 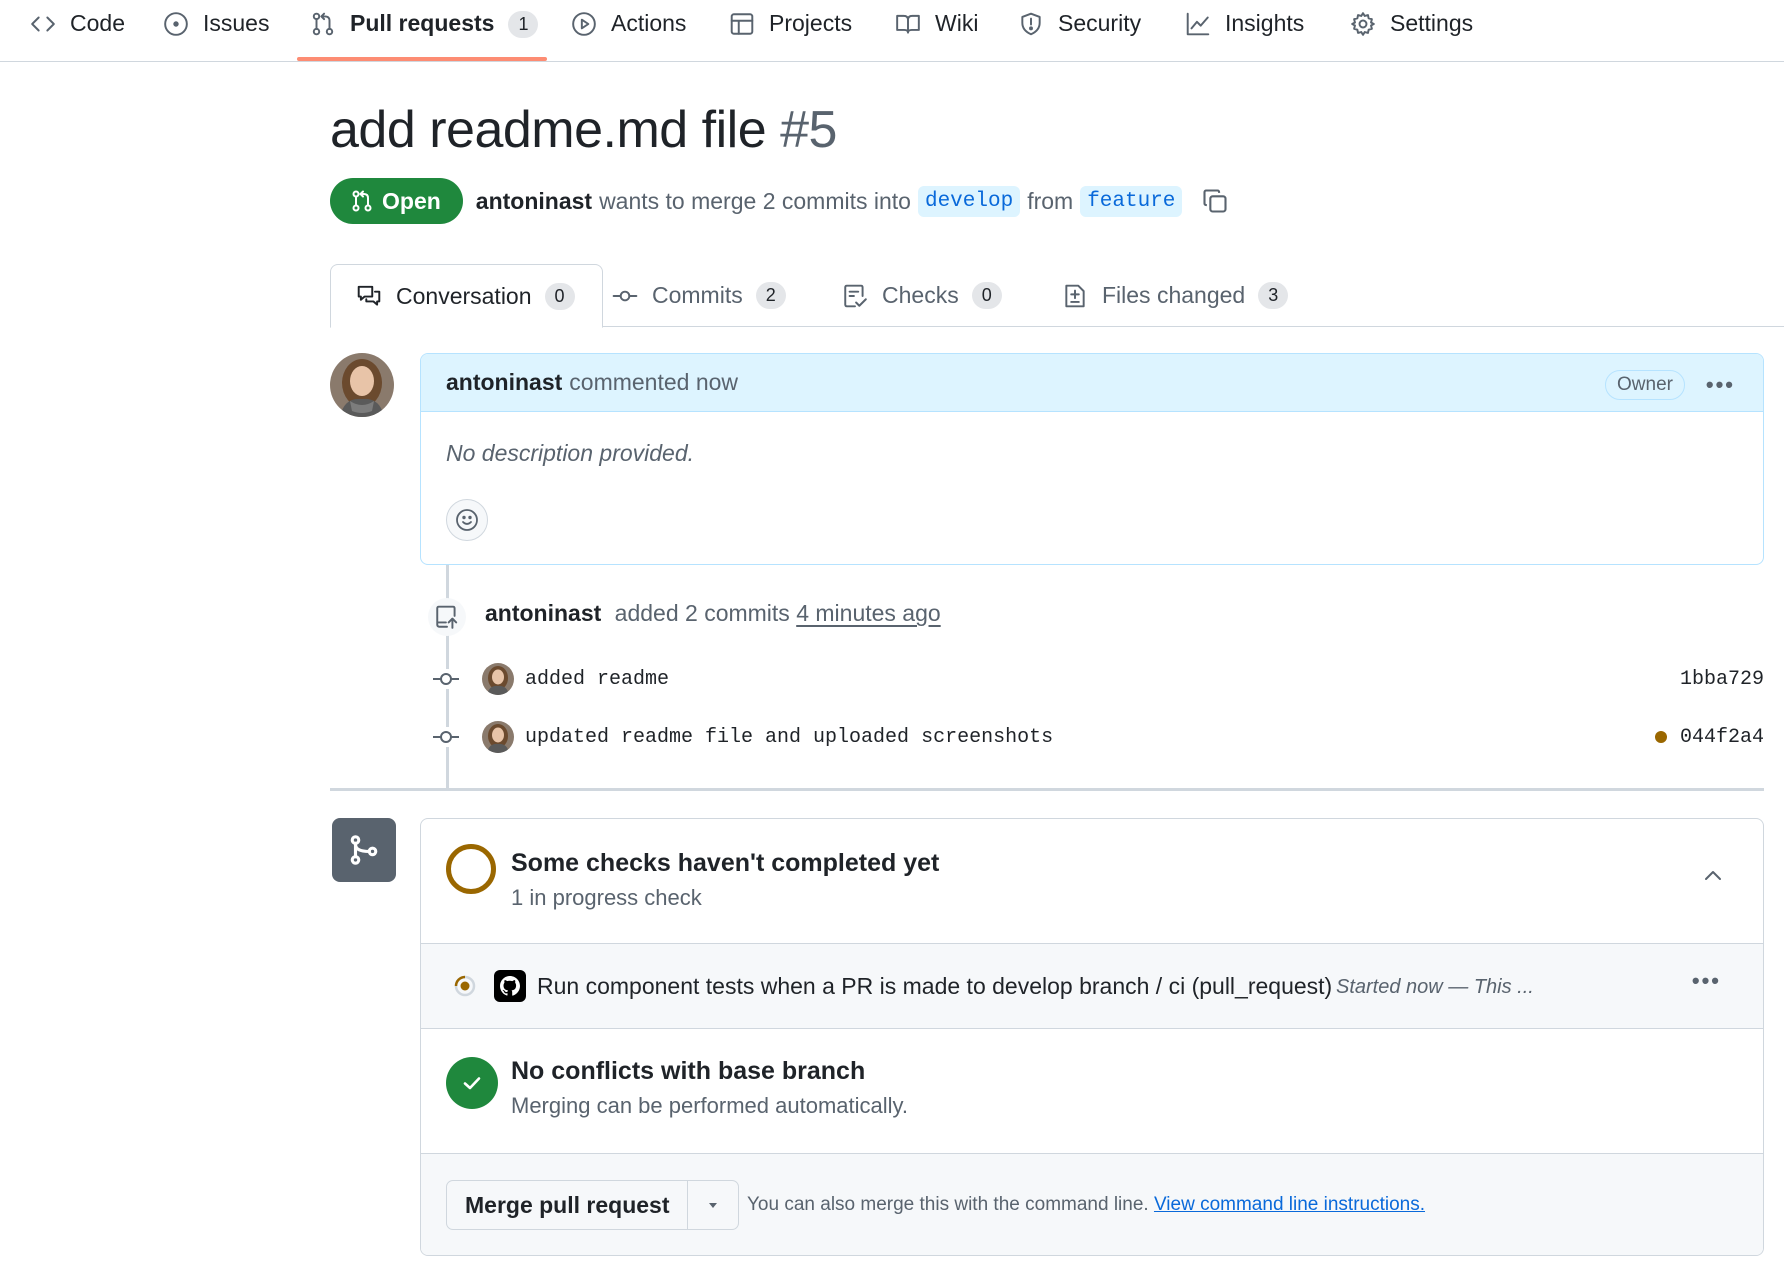 What do you see at coordinates (702, 613) in the screenshot?
I see `event-action: added 2 commits` at bounding box center [702, 613].